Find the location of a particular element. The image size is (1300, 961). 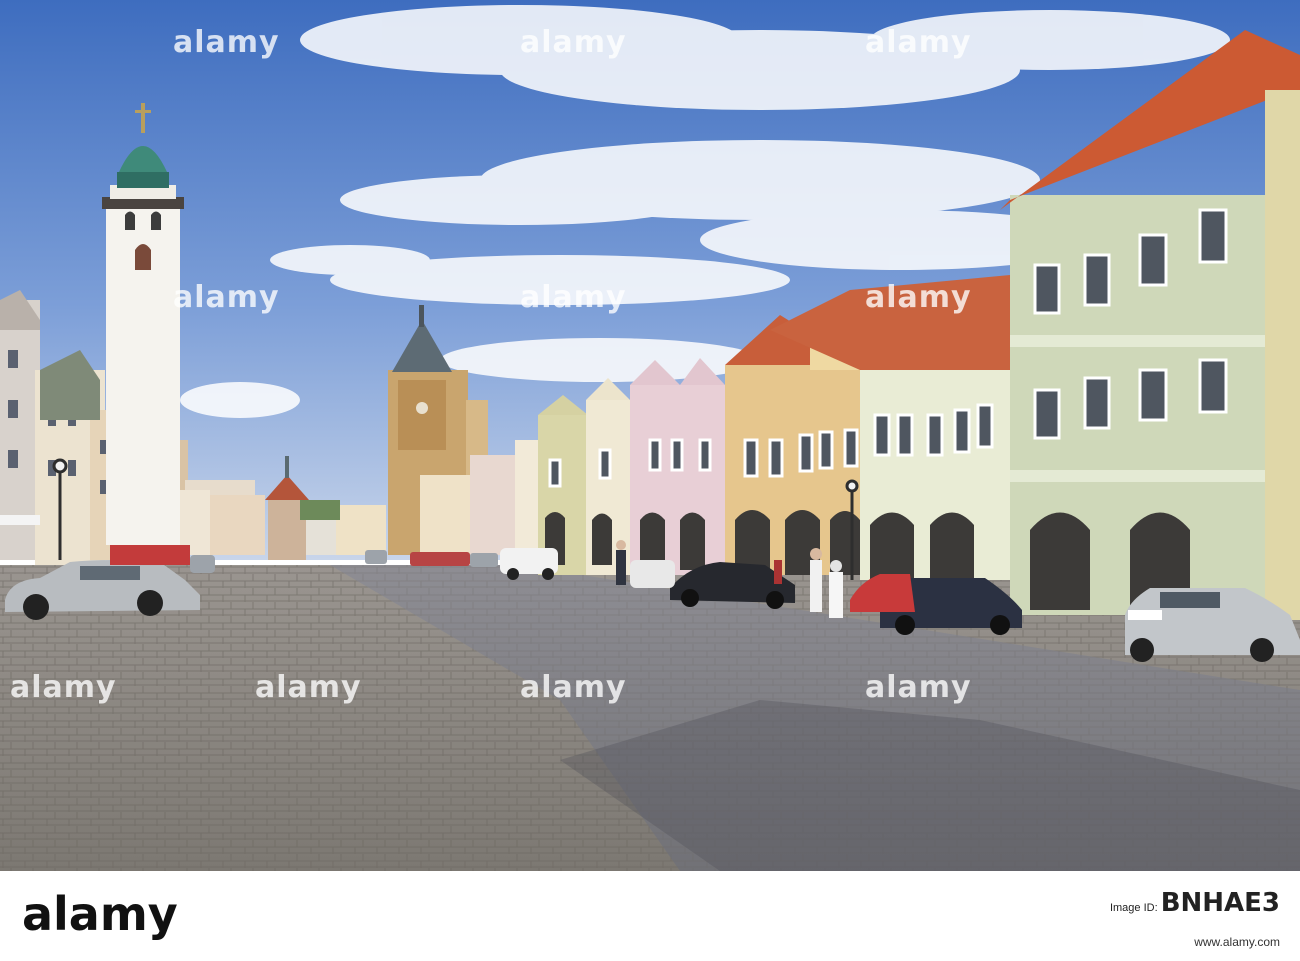

watermark-h: alamy is located at coordinates (308, 687).